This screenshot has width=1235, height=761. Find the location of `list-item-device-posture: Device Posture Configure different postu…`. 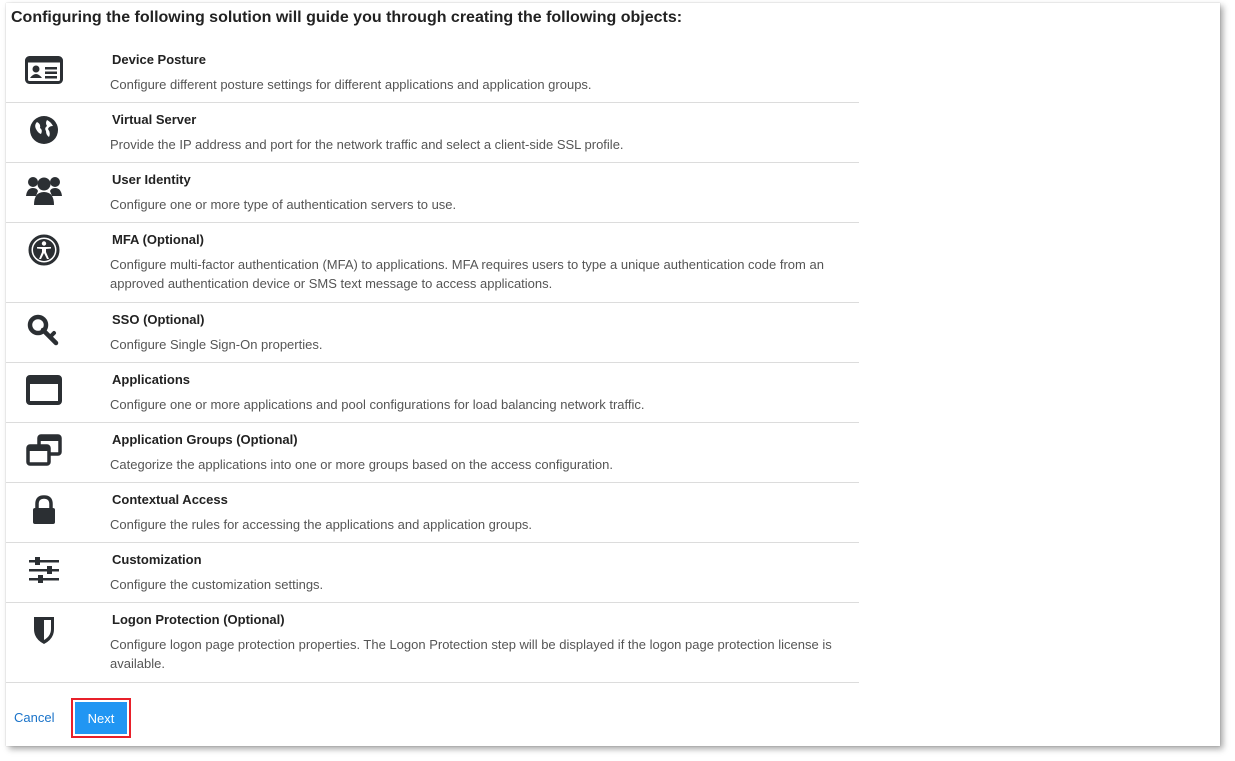

list-item-device-posture: Device Posture Configure different postu… is located at coordinates (432, 73).